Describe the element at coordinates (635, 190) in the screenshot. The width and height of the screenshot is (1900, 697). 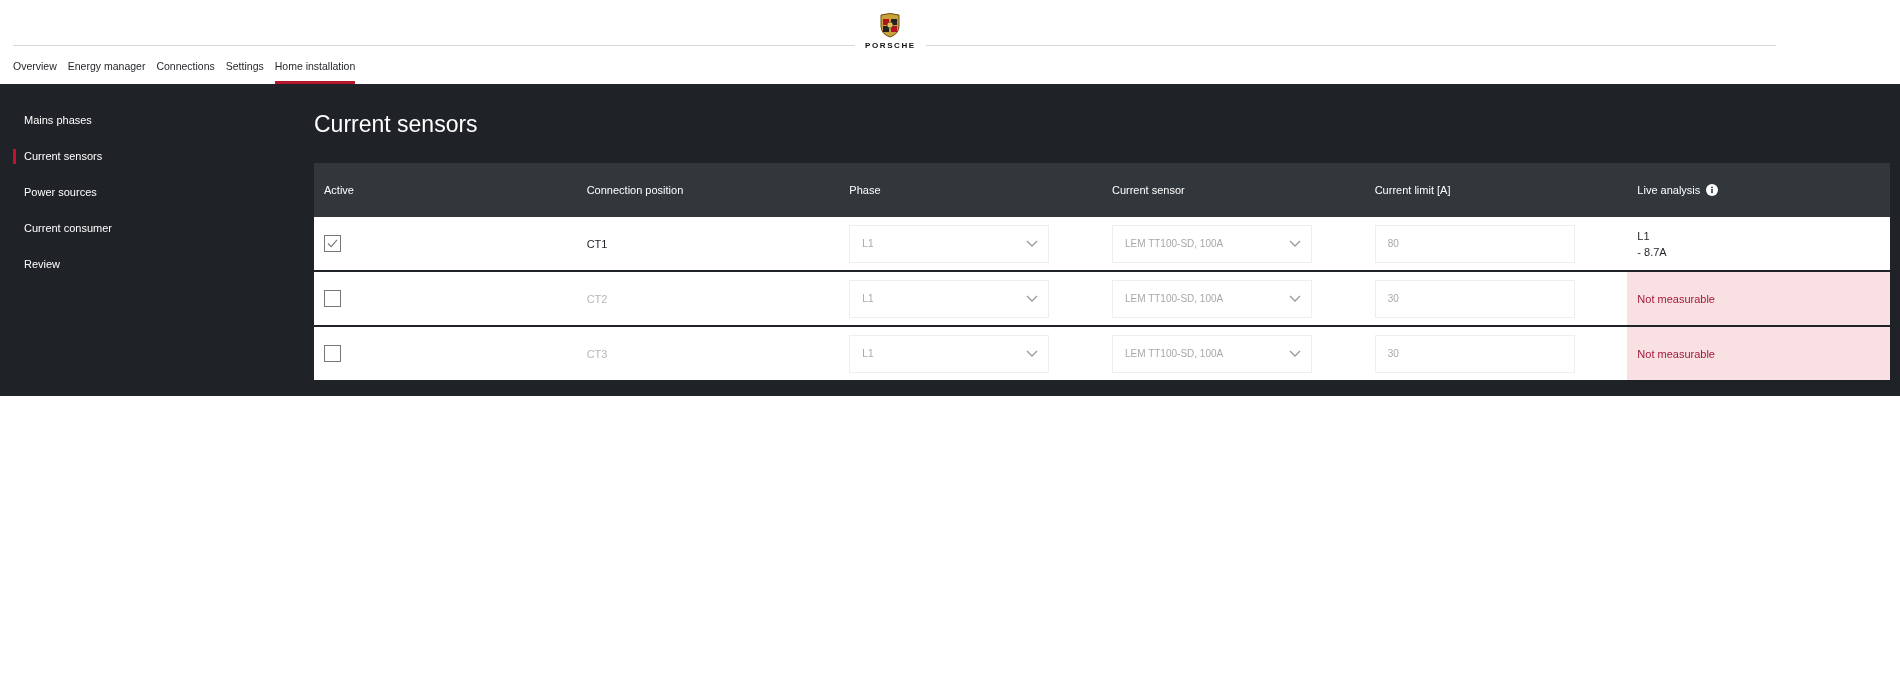
I see `column-header: Connection position` at that location.